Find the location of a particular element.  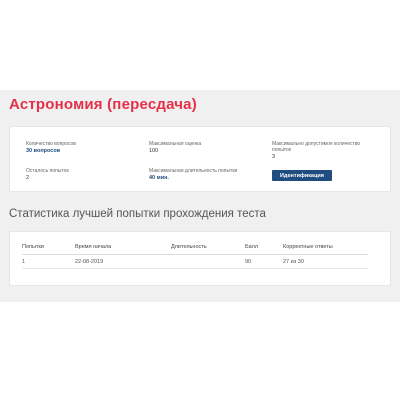

column-header-start-time: Время начала is located at coordinates (123, 249).